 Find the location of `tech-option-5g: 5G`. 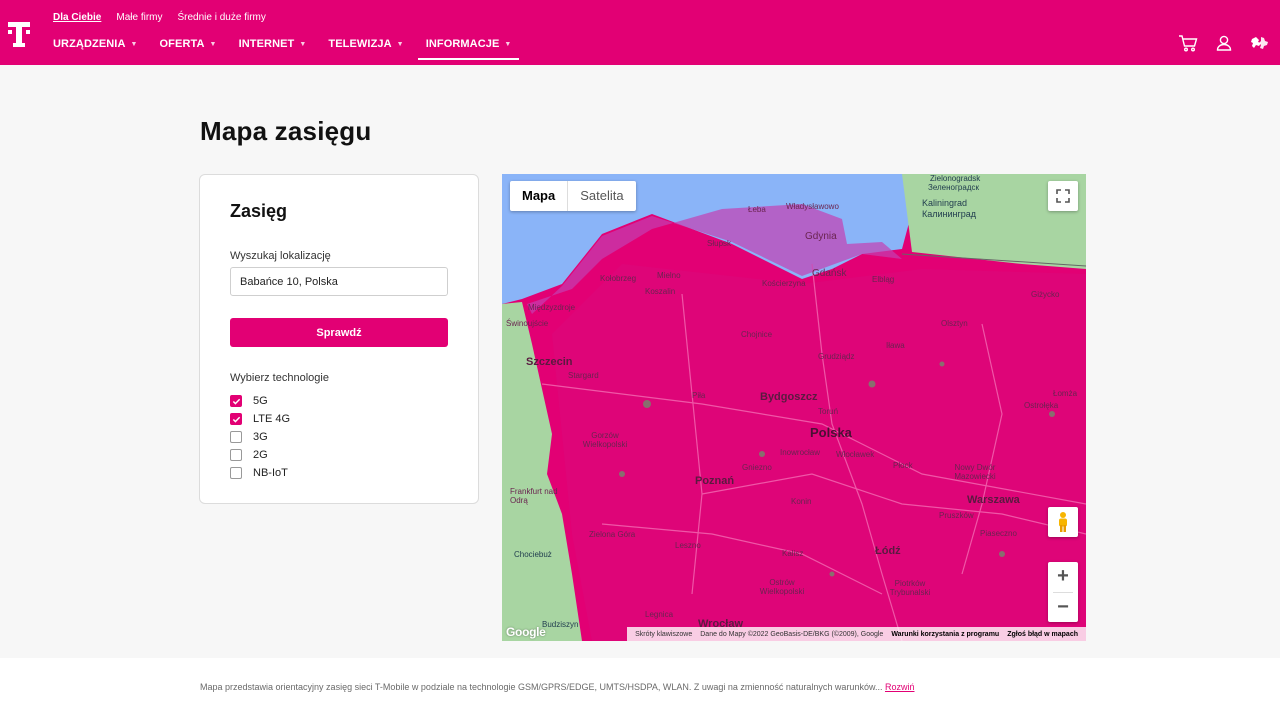

tech-option-5g: 5G is located at coordinates (260, 401).